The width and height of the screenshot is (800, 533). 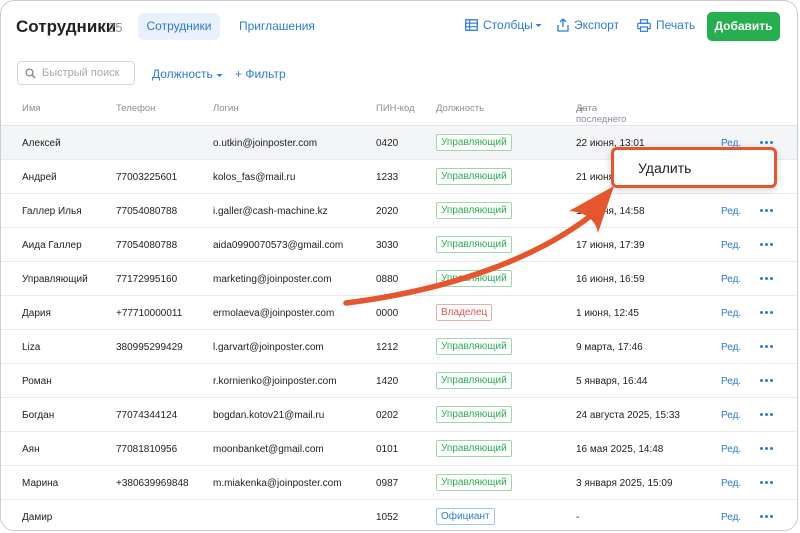 I want to click on position-filter-dropdown: Должность, so click(x=187, y=74).